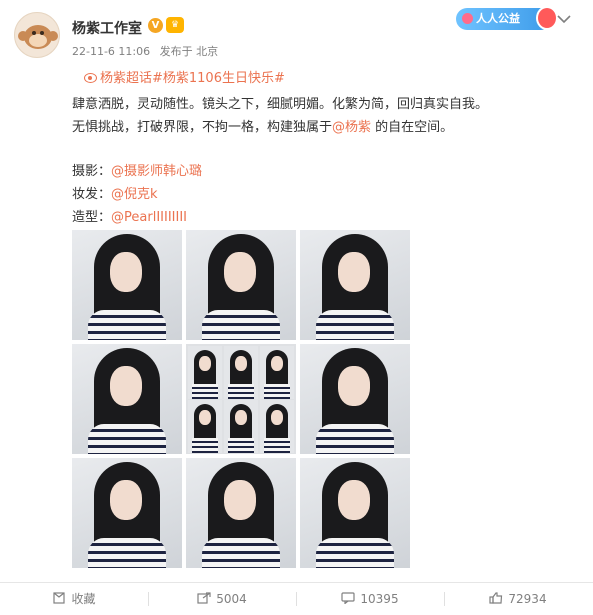  I want to click on favorite-label: 收藏, so click(83, 599).